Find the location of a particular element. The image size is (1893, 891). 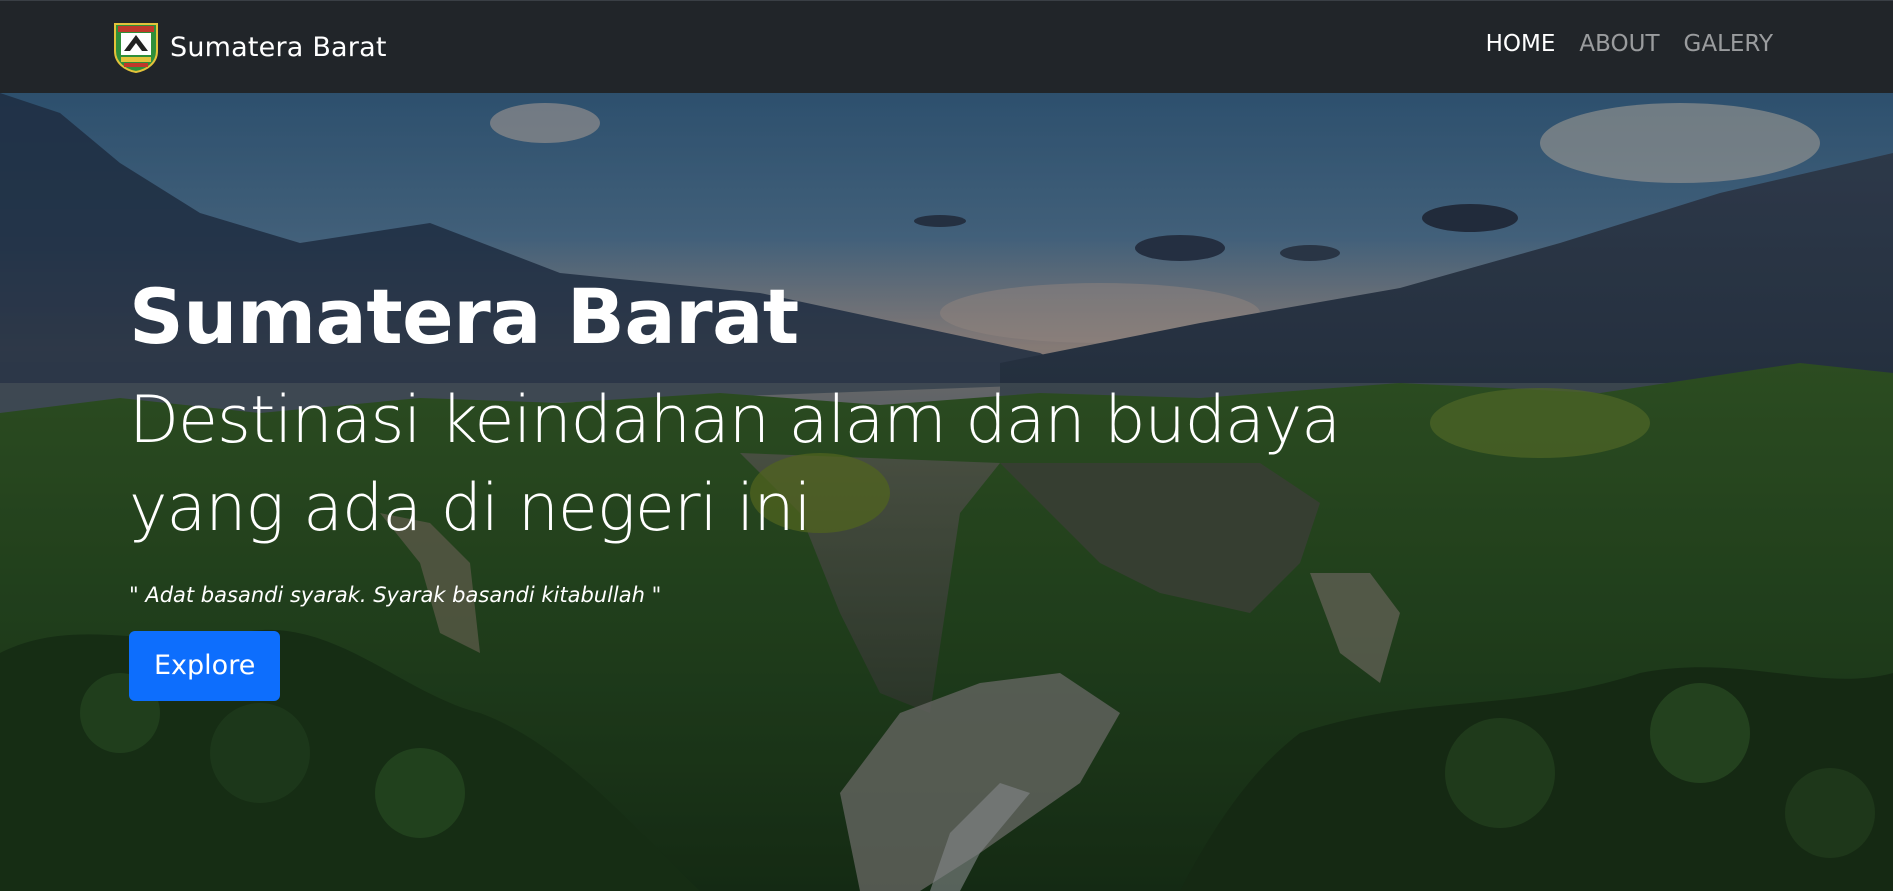

nav-home-link: HOME is located at coordinates (1521, 44).